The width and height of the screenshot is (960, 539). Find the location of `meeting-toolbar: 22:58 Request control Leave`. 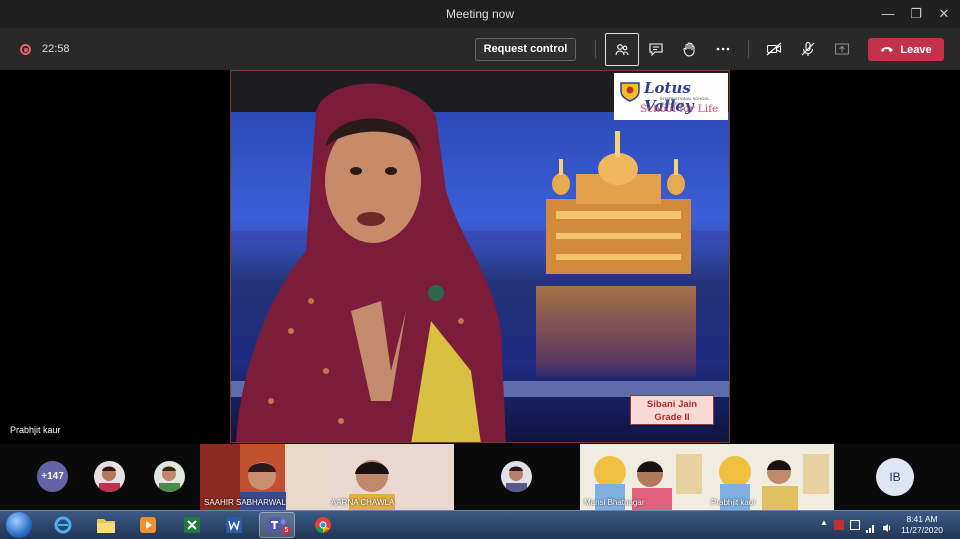

meeting-toolbar: 22:58 Request control Leave is located at coordinates (480, 49).